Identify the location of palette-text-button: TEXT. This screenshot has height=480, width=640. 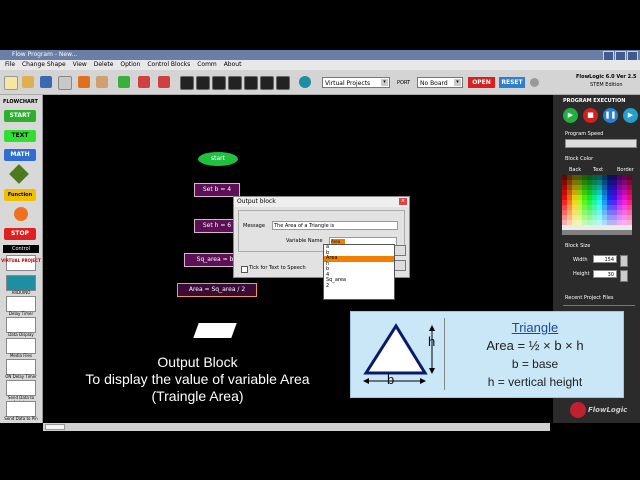
(20, 136).